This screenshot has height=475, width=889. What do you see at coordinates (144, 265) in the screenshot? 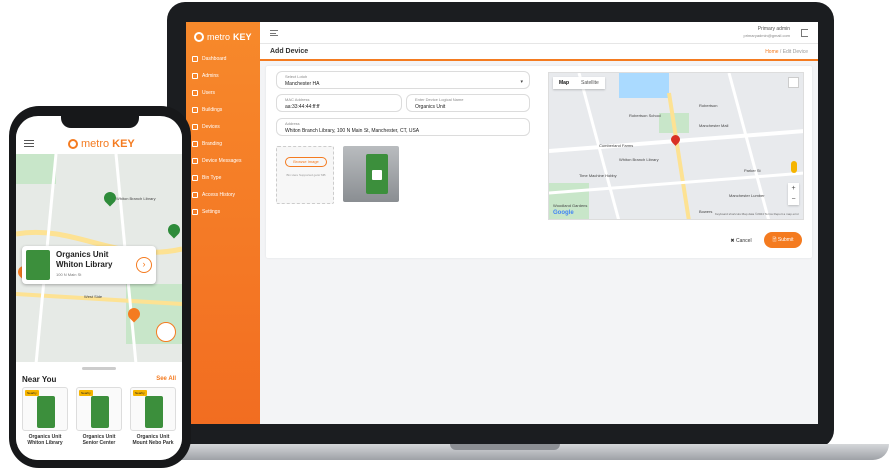
I see `chevron-right-icon: ›` at bounding box center [144, 265].